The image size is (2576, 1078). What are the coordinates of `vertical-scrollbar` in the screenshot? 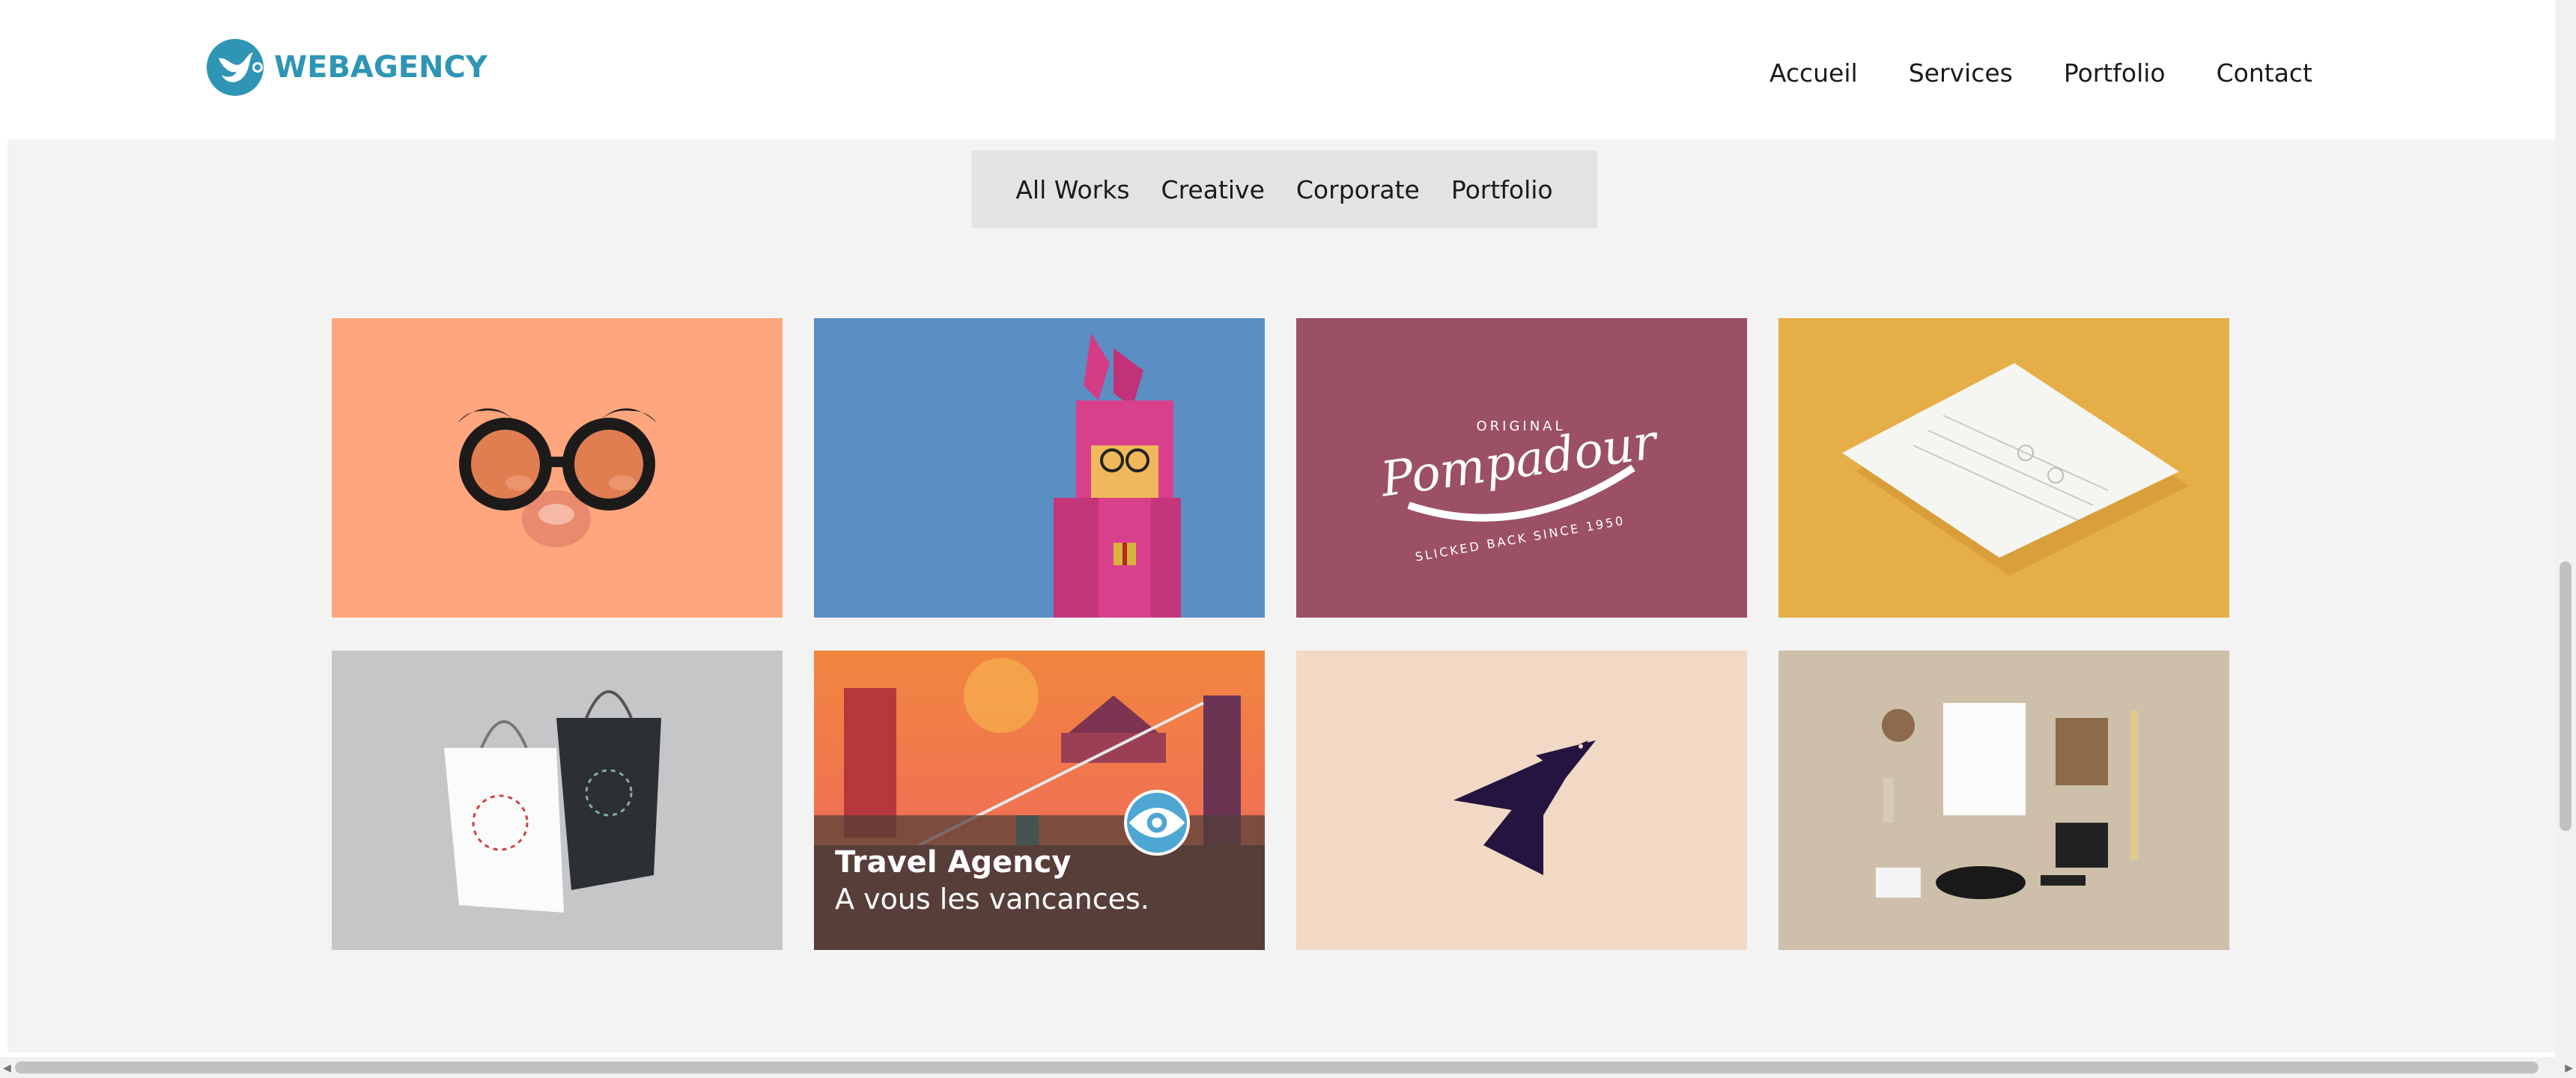 It's located at (2565, 528).